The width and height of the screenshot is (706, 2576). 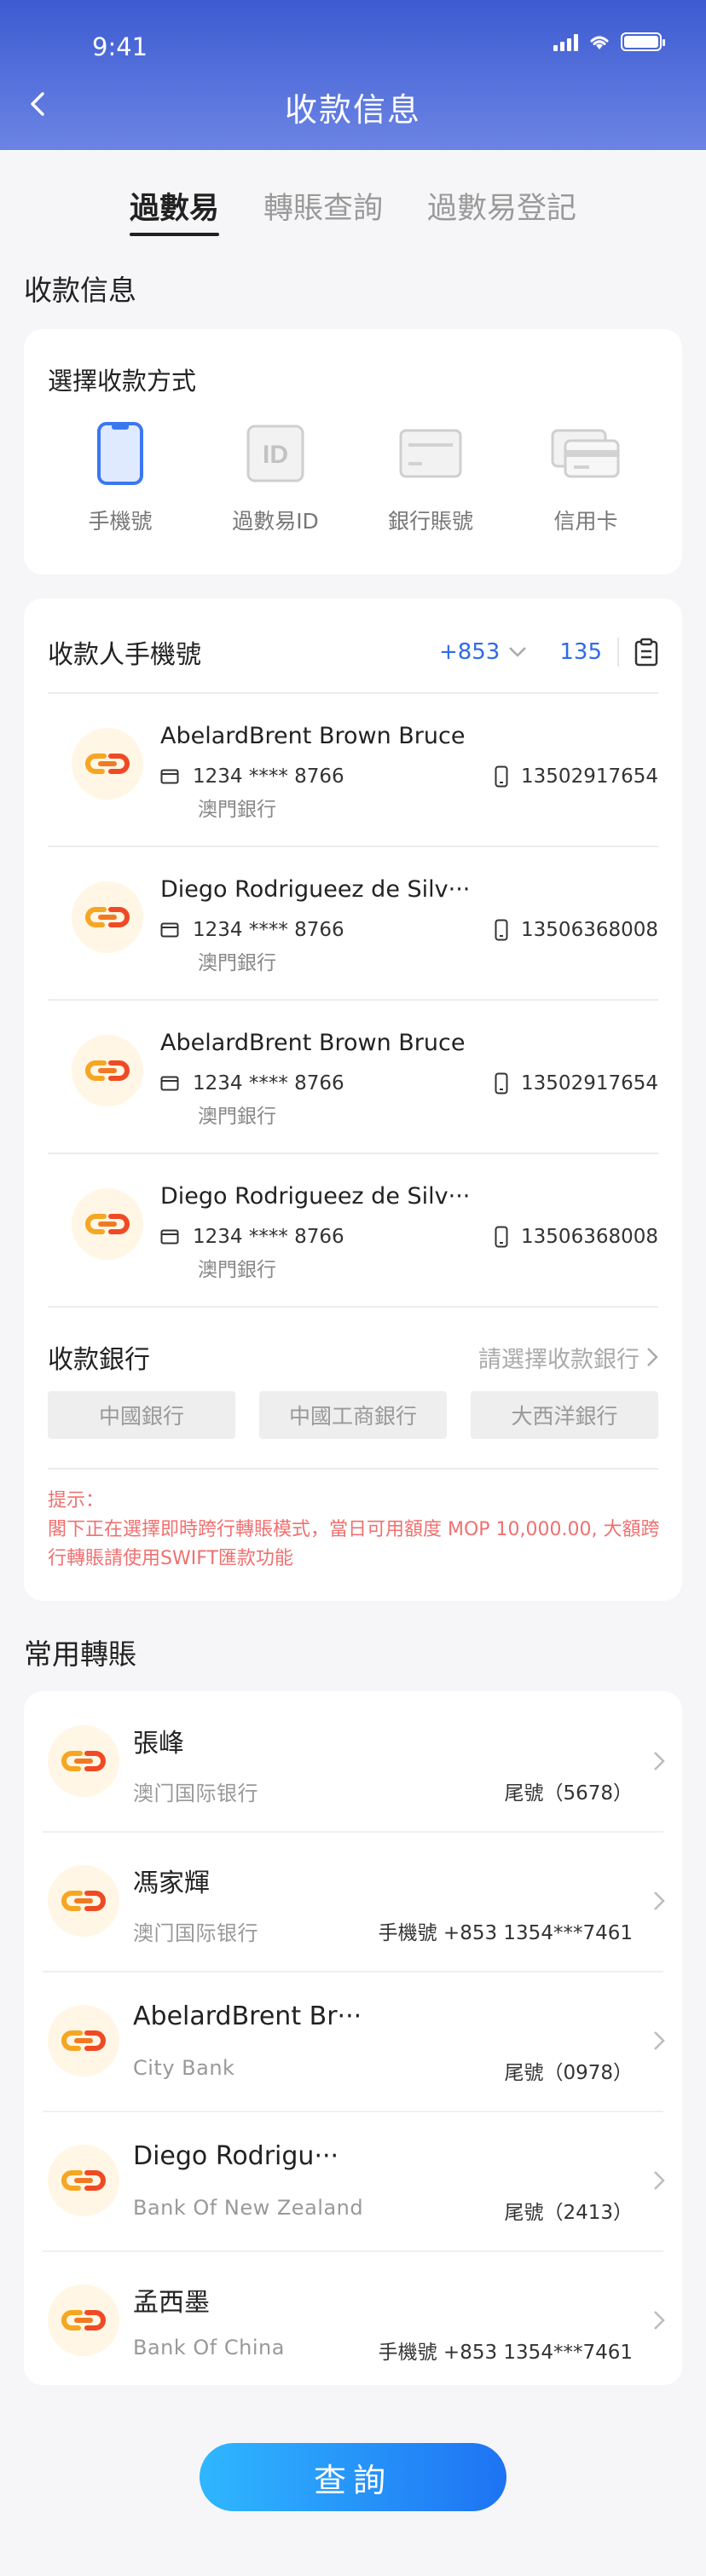 What do you see at coordinates (646, 652) in the screenshot?
I see `clipboard-icon` at bounding box center [646, 652].